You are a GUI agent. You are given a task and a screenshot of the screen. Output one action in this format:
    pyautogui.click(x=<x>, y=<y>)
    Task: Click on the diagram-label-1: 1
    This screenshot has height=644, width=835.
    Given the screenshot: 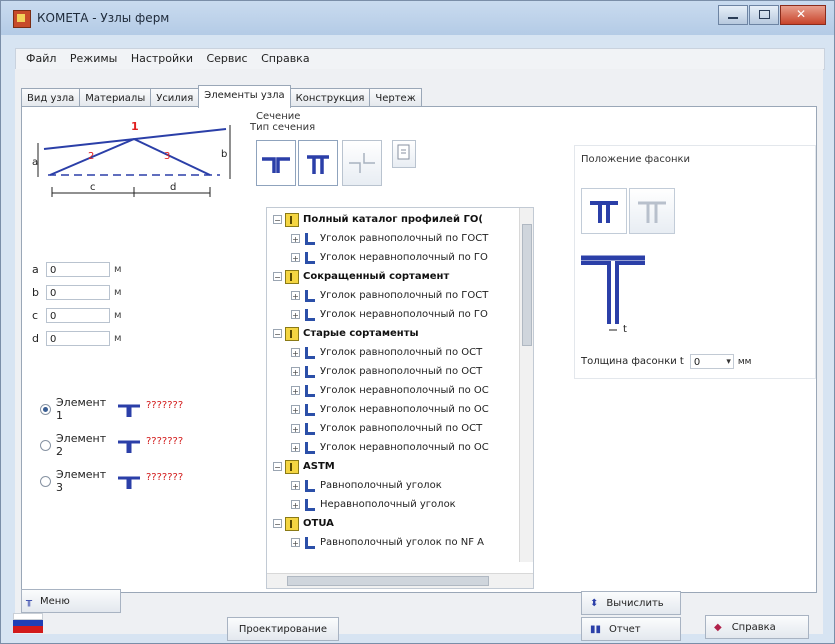 What is the action you would take?
    pyautogui.click(x=135, y=126)
    